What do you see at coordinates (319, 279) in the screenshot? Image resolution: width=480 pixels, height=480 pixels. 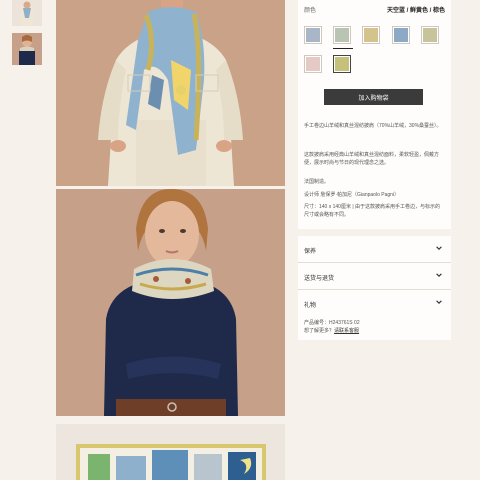 I see `accordion-label: 送货与退货` at bounding box center [319, 279].